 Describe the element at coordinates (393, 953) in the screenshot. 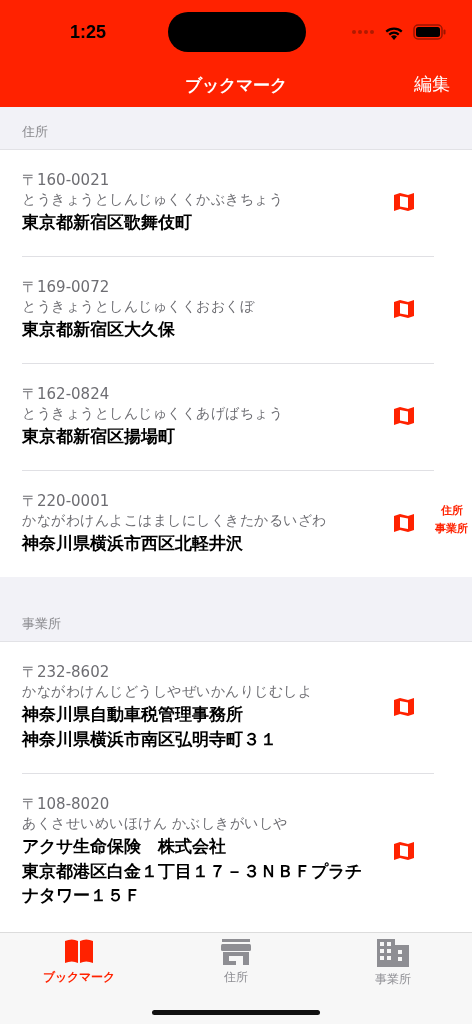

I see `building-icon` at that location.